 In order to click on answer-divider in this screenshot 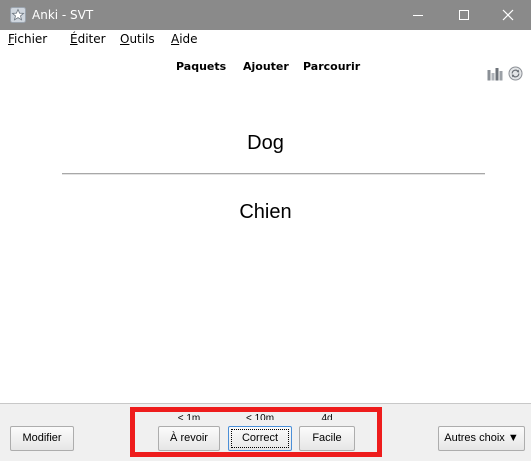, I will do `click(273, 174)`.